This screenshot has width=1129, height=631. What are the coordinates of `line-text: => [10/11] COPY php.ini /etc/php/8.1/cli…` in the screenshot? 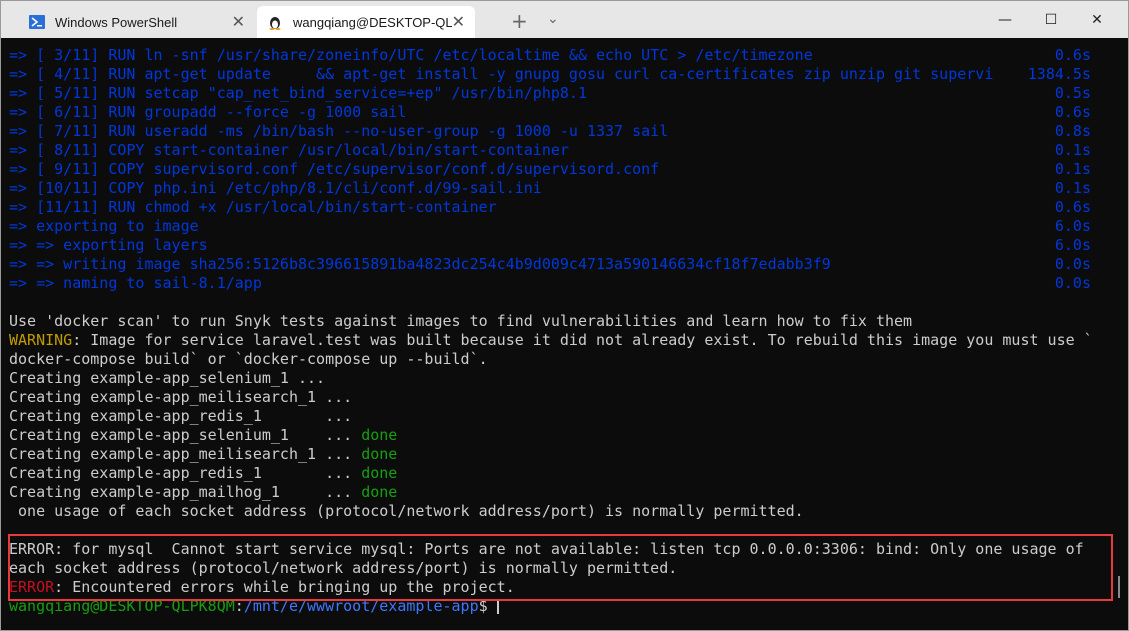 It's located at (532, 188).